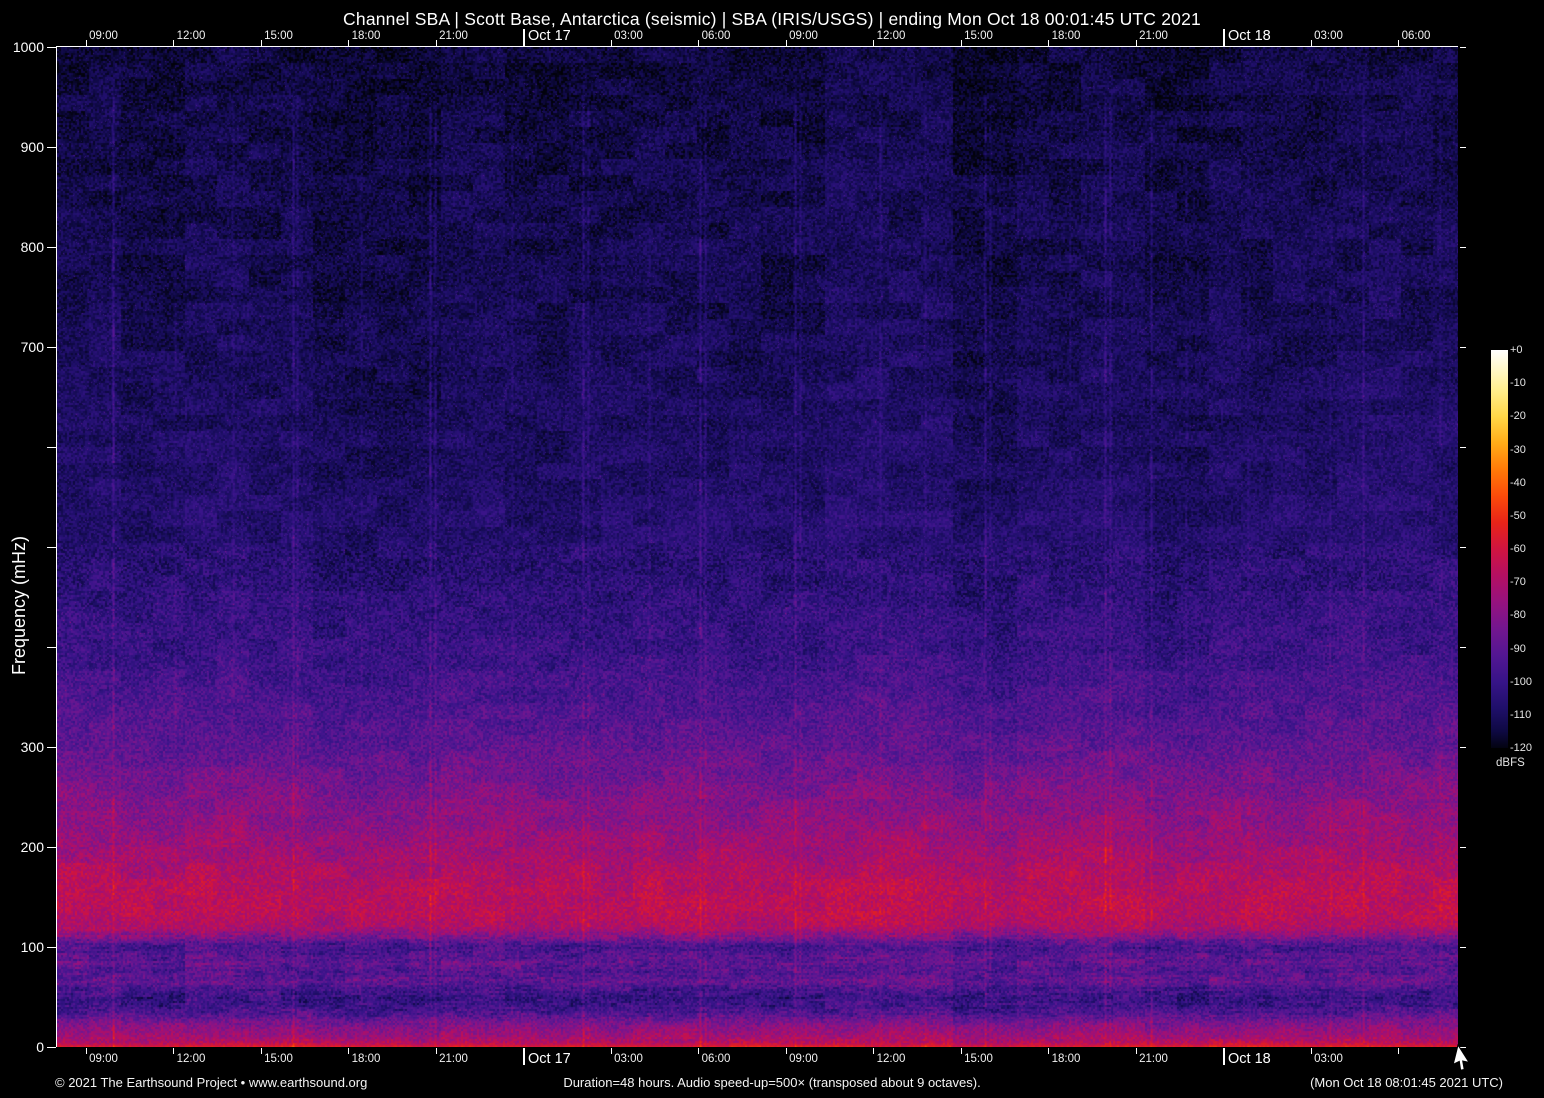 The width and height of the screenshot is (1544, 1098). Describe the element at coordinates (1521, 714) in the screenshot. I see `colorbar-tick-label: -110` at that location.